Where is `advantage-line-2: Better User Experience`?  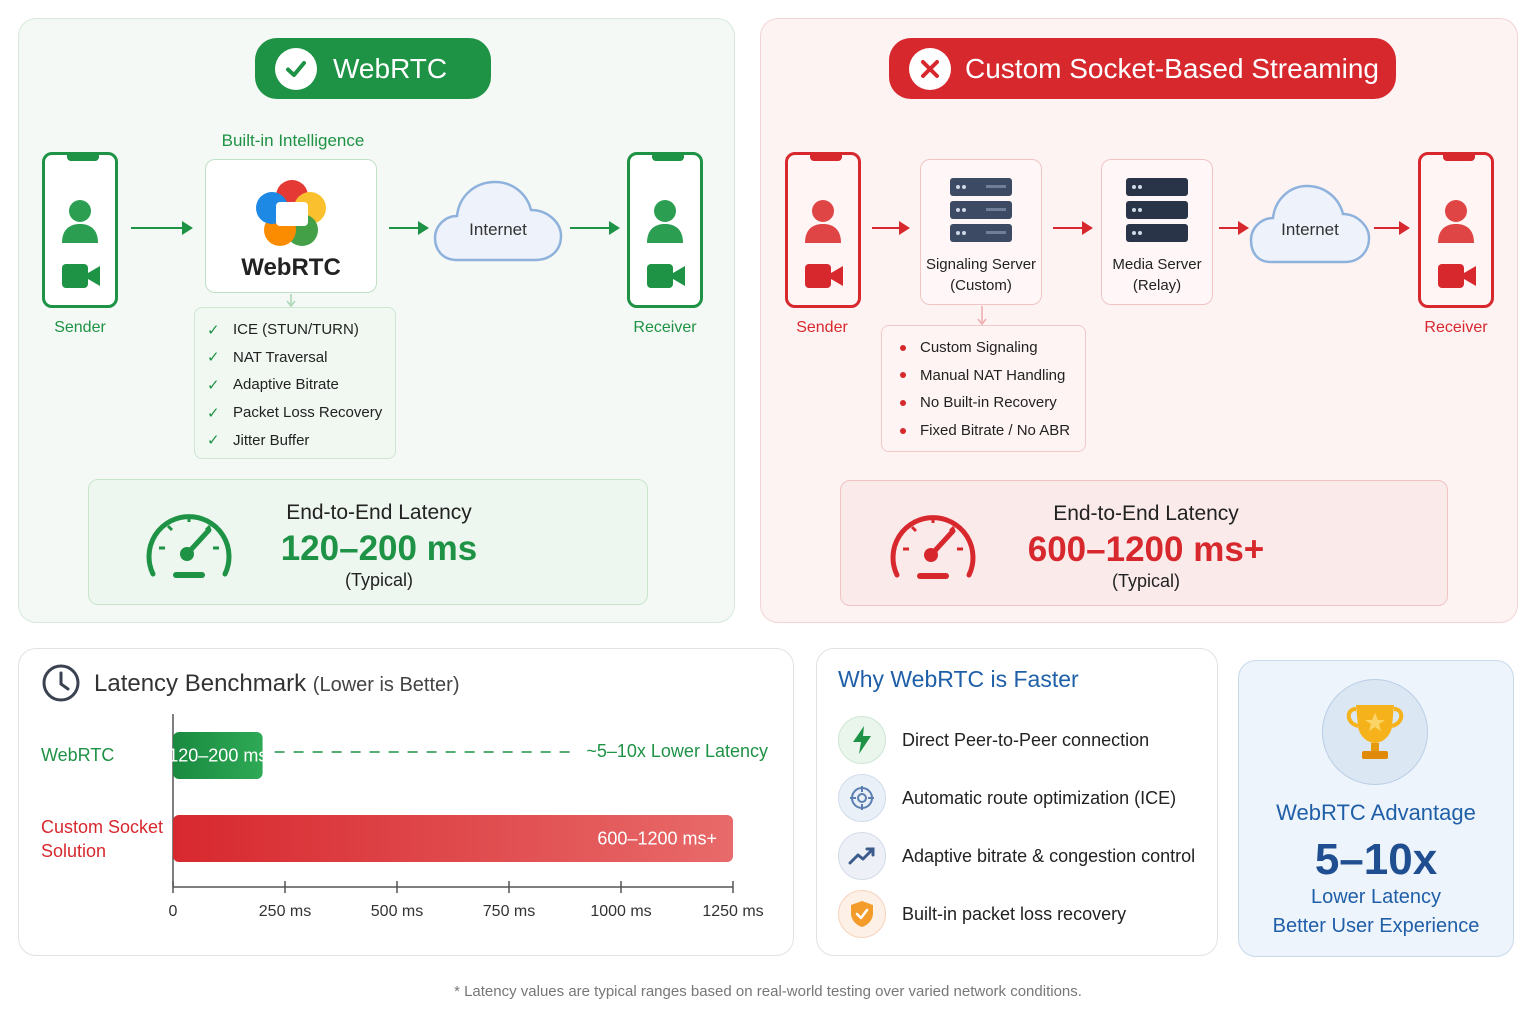 advantage-line-2: Better User Experience is located at coordinates (1376, 926).